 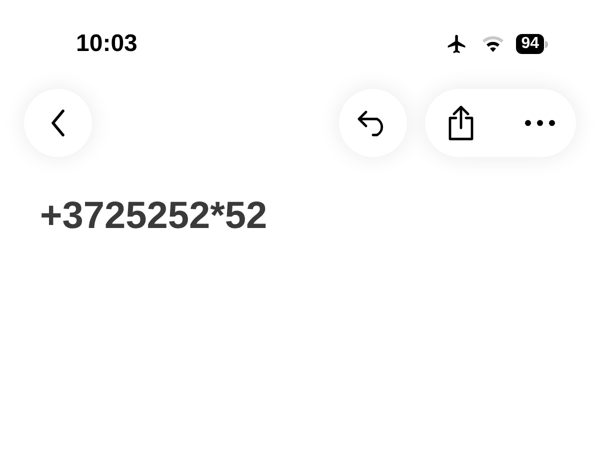 I want to click on chevron-left-icon, so click(x=58, y=123).